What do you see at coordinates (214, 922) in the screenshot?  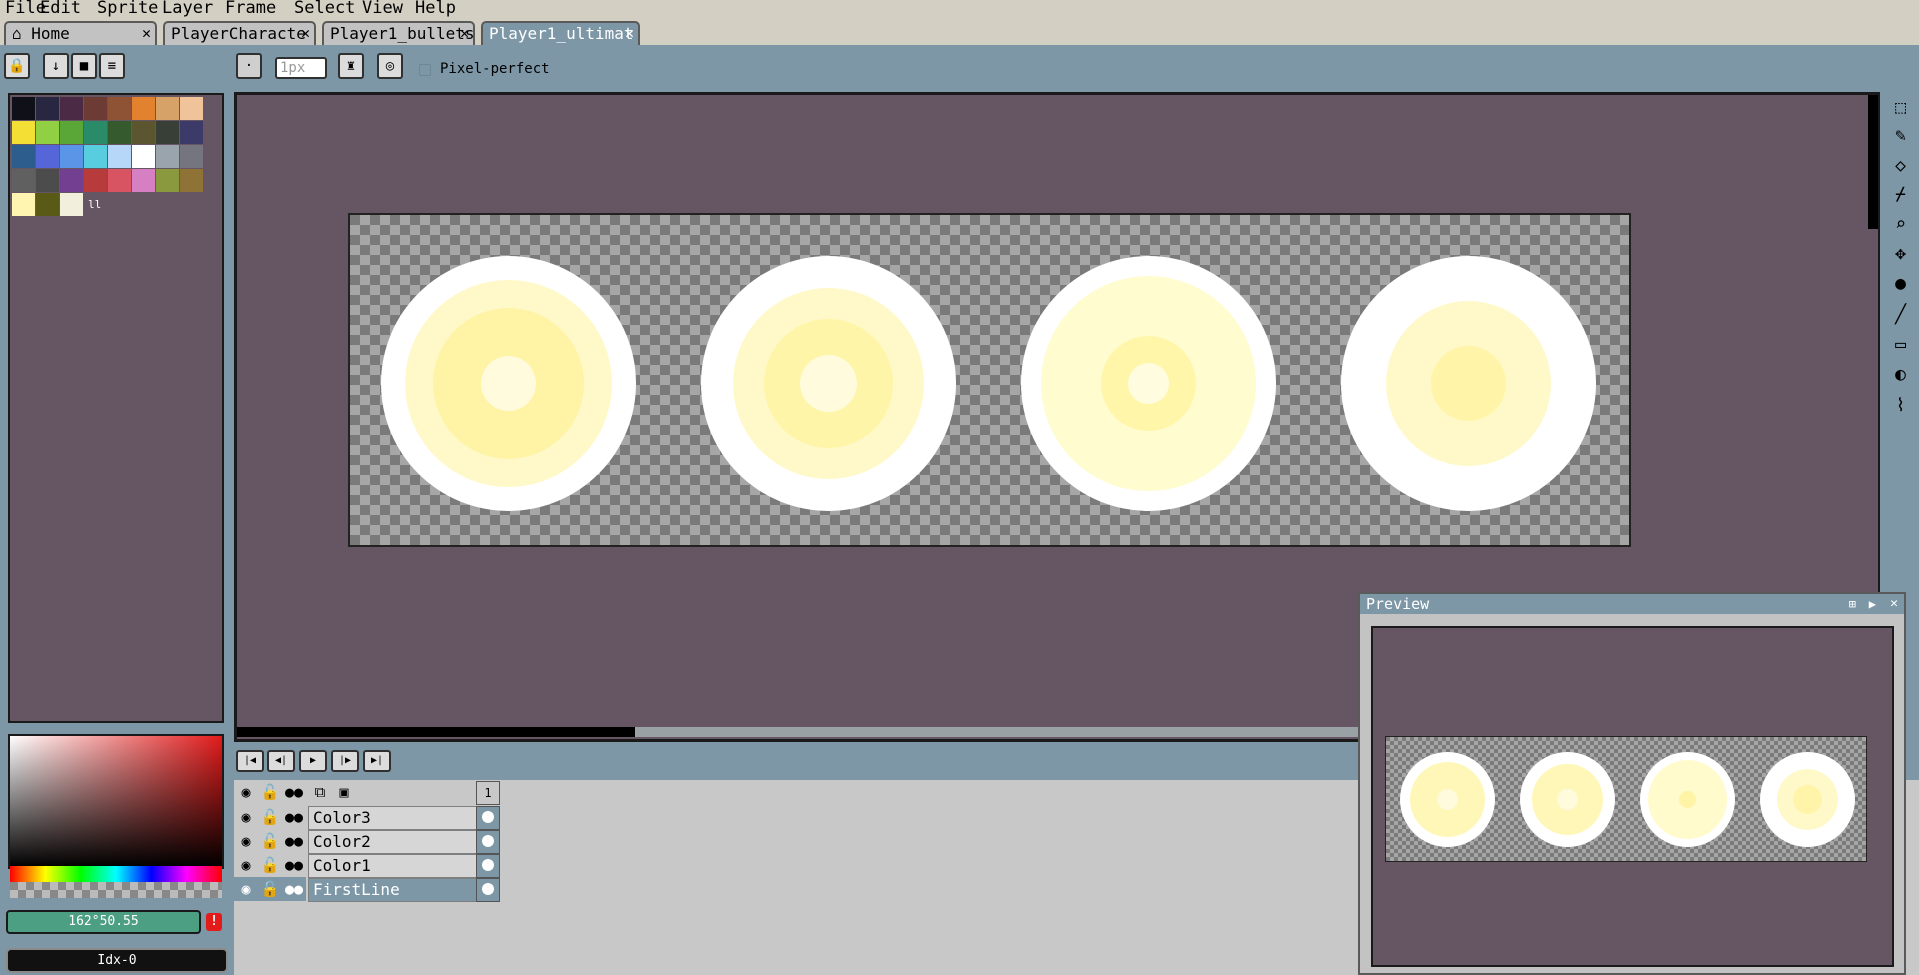 I see `warning-icon: !` at bounding box center [214, 922].